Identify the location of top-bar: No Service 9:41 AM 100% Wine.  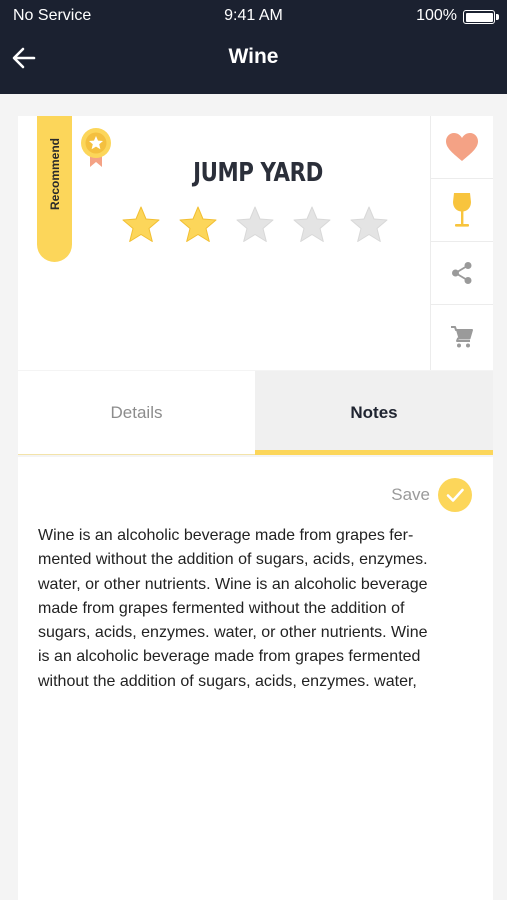
(253, 47).